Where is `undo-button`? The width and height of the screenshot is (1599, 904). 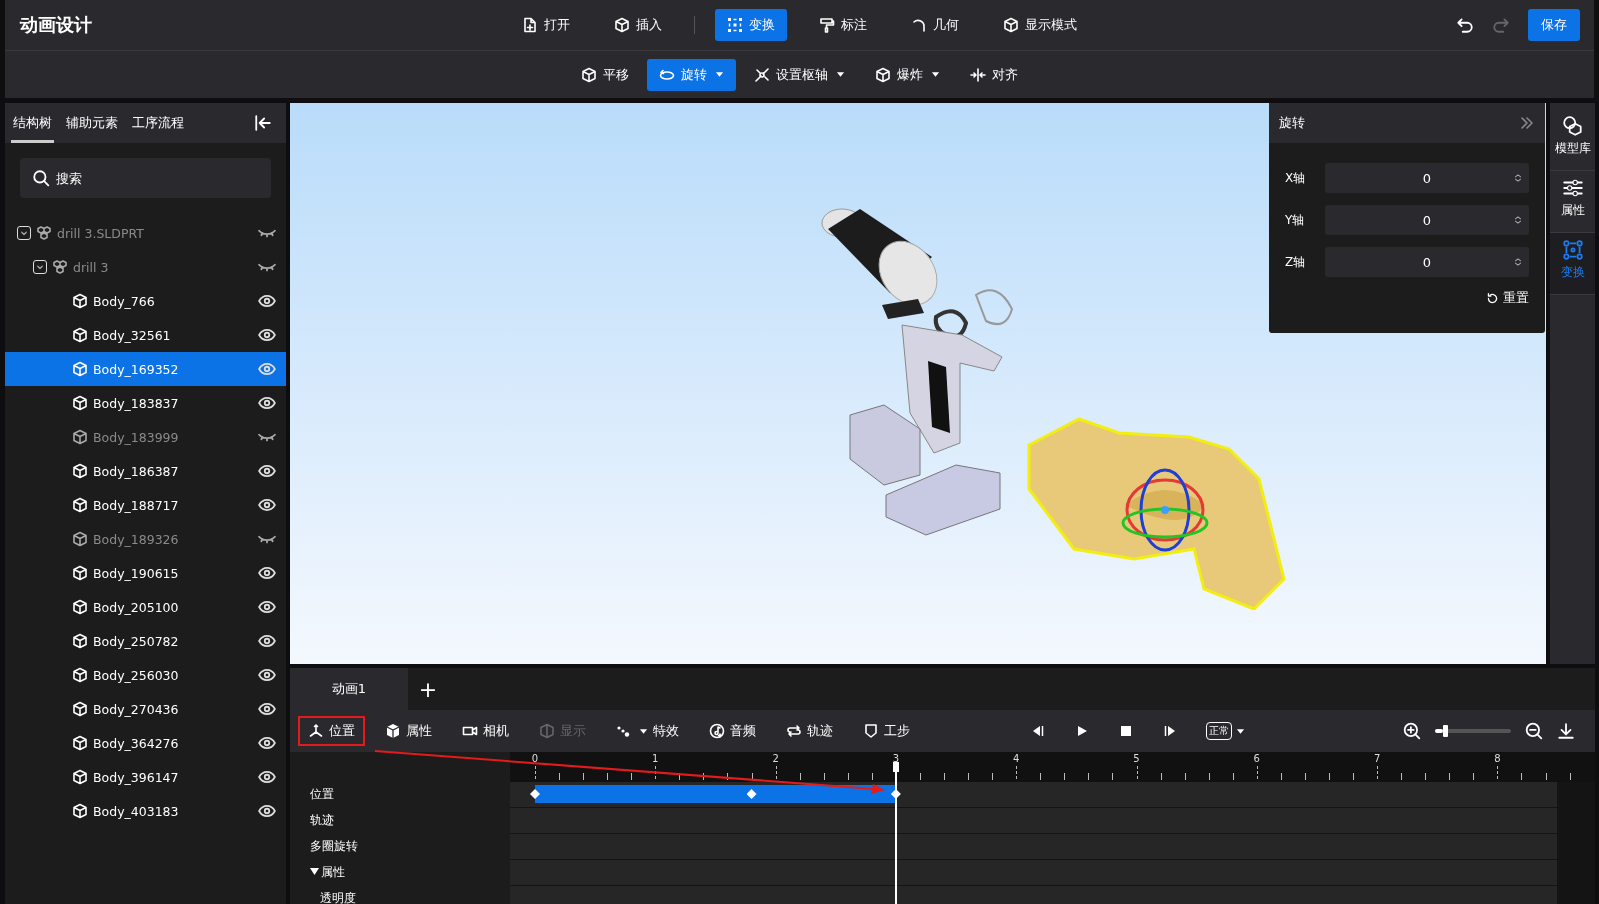
undo-button is located at coordinates (1465, 25).